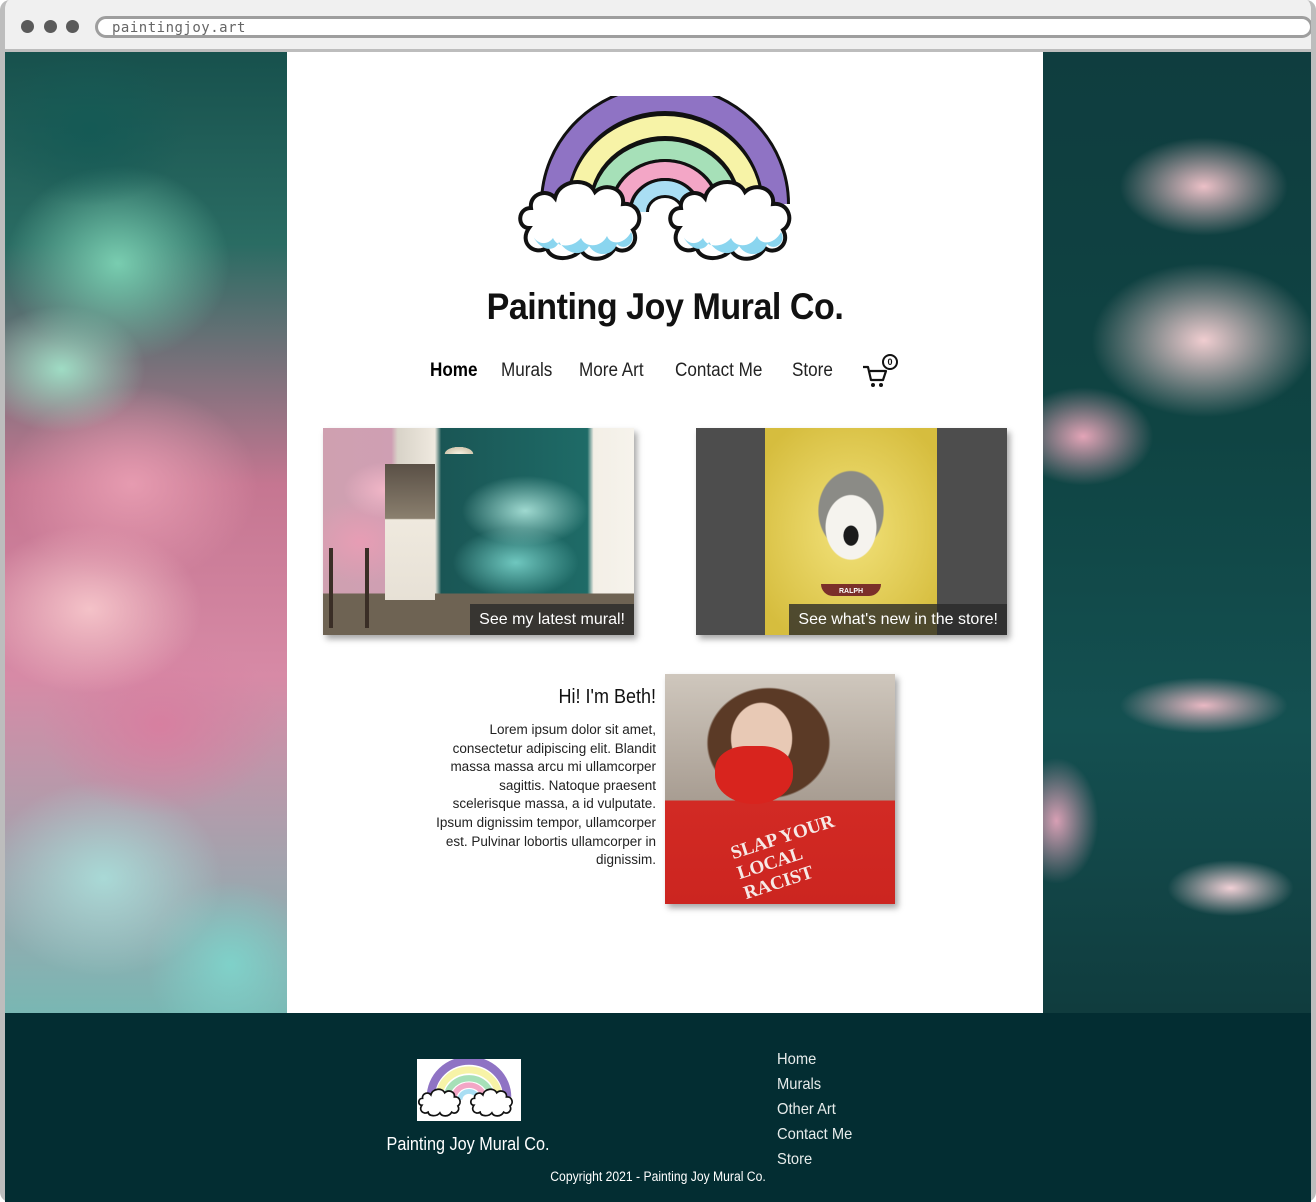 The width and height of the screenshot is (1316, 1202). I want to click on latest-mural-caption: See my latest mural!, so click(552, 619).